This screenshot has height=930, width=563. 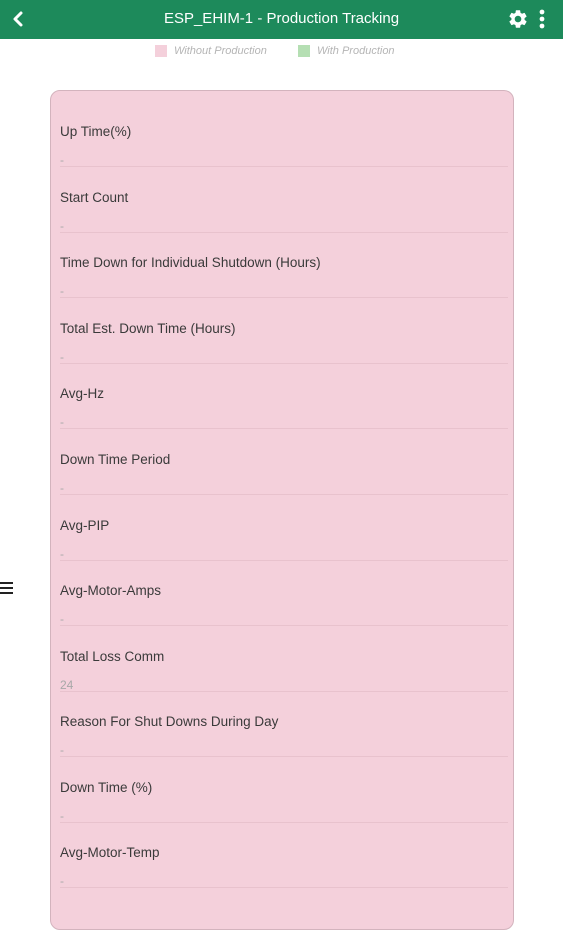 I want to click on legend-item-with-production: With Production, so click(x=346, y=51).